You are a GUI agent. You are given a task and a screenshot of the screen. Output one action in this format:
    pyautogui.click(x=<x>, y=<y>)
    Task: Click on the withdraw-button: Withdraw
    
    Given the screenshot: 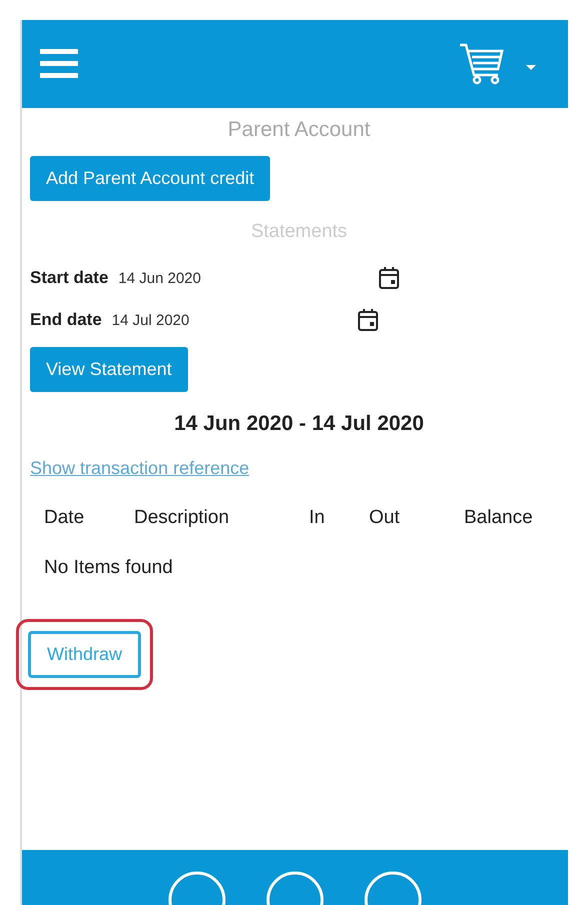 What is the action you would take?
    pyautogui.click(x=85, y=654)
    